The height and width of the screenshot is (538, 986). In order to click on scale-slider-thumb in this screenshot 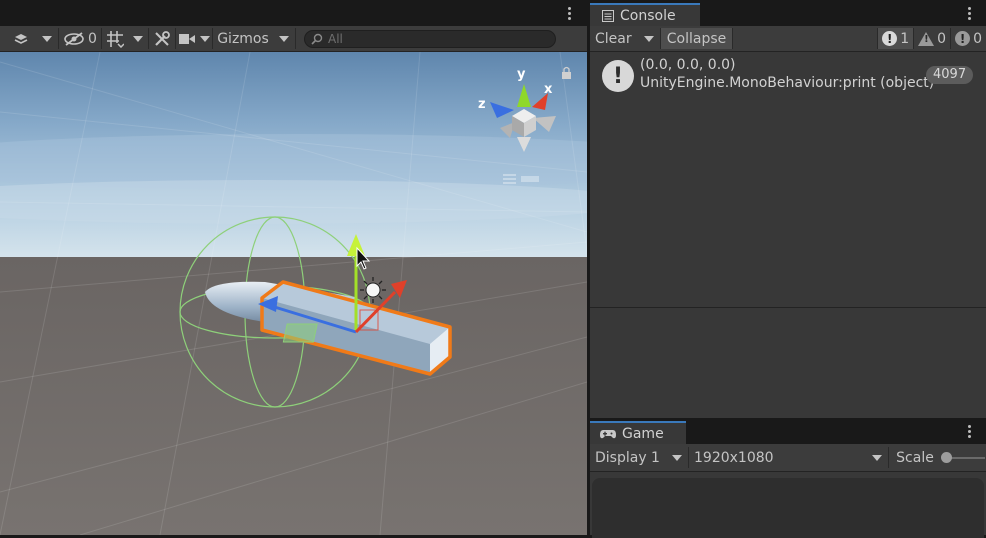, I will do `click(946, 457)`.